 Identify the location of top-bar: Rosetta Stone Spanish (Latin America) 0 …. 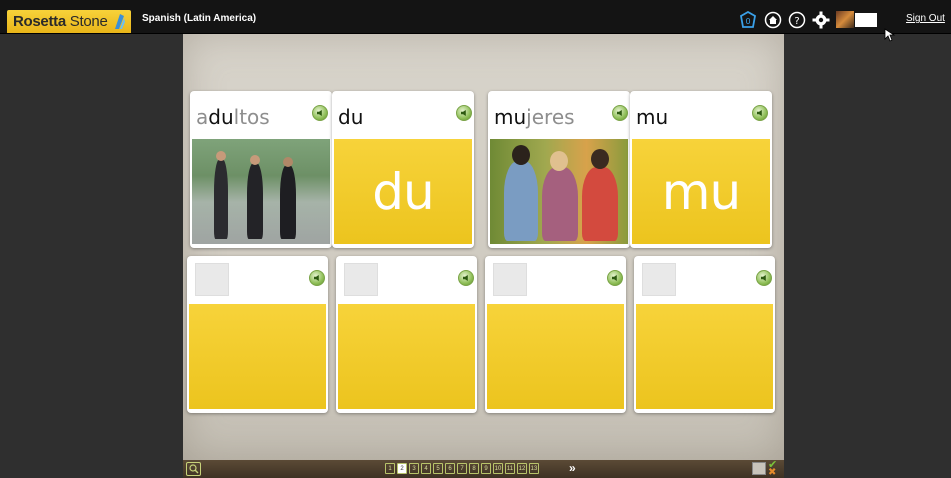
(475, 21).